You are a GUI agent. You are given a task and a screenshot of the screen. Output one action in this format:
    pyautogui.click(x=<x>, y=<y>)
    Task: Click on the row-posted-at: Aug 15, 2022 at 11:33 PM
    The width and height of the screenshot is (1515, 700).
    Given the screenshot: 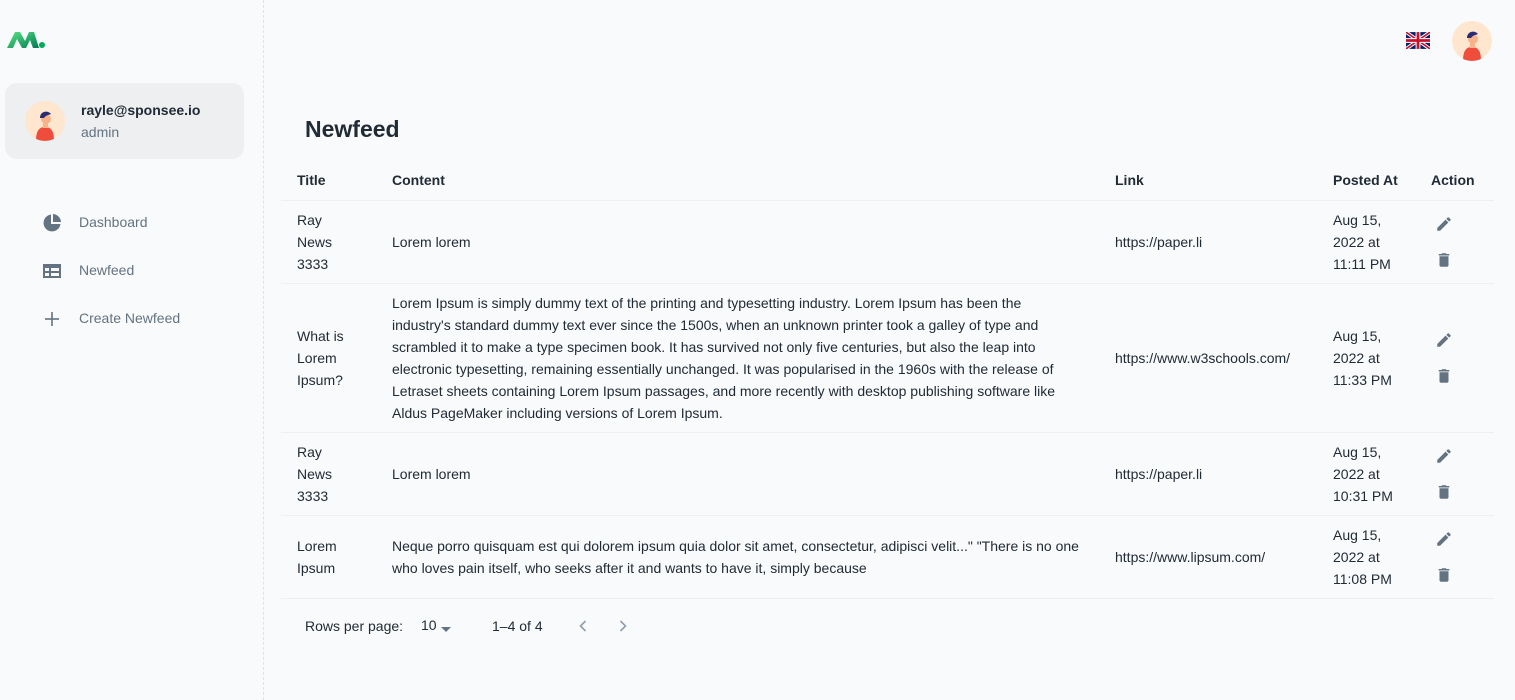 What is the action you would take?
    pyautogui.click(x=1366, y=358)
    